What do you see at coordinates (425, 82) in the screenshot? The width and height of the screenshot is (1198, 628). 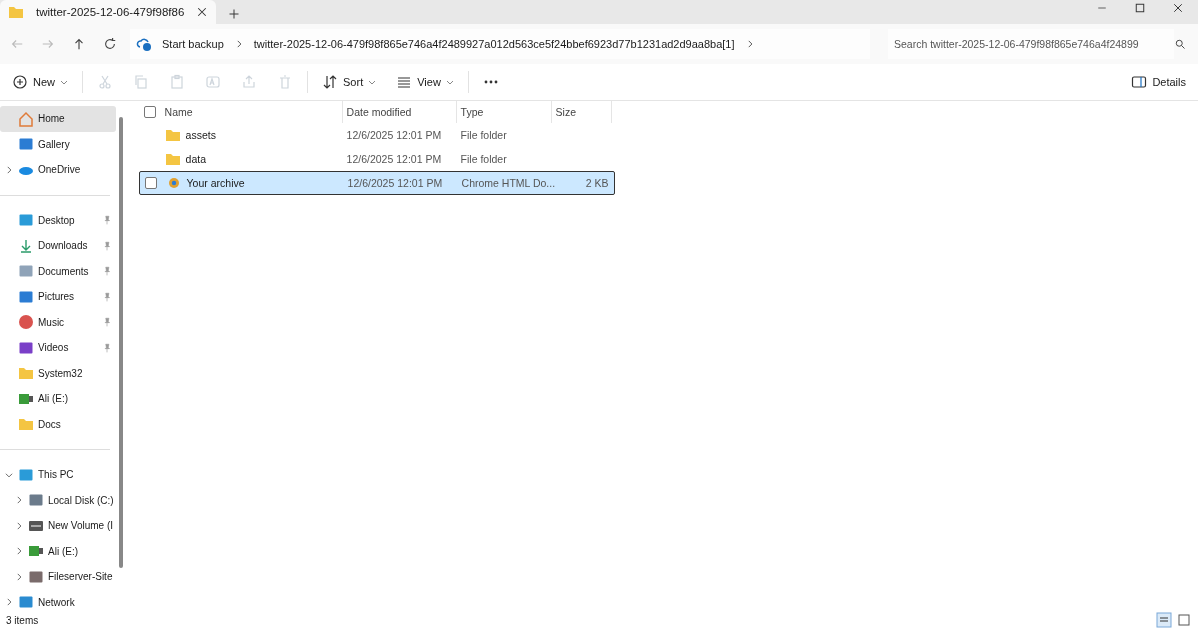 I see `view-button: View` at bounding box center [425, 82].